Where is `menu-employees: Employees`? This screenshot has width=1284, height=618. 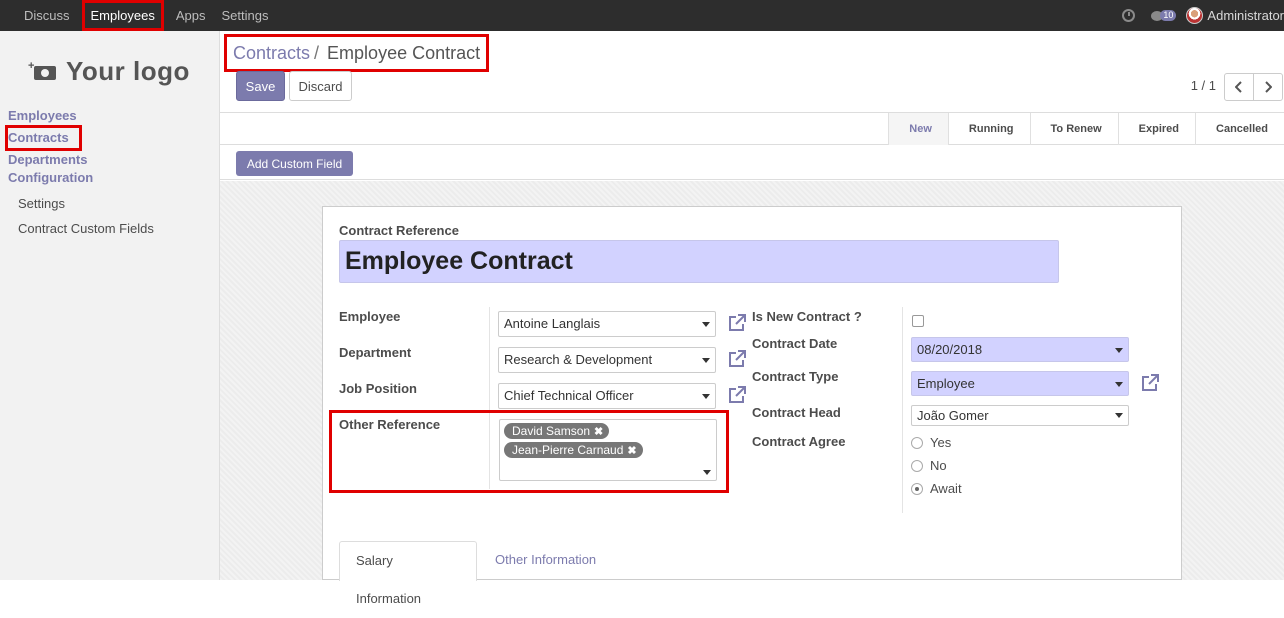 menu-employees: Employees is located at coordinates (122, 15).